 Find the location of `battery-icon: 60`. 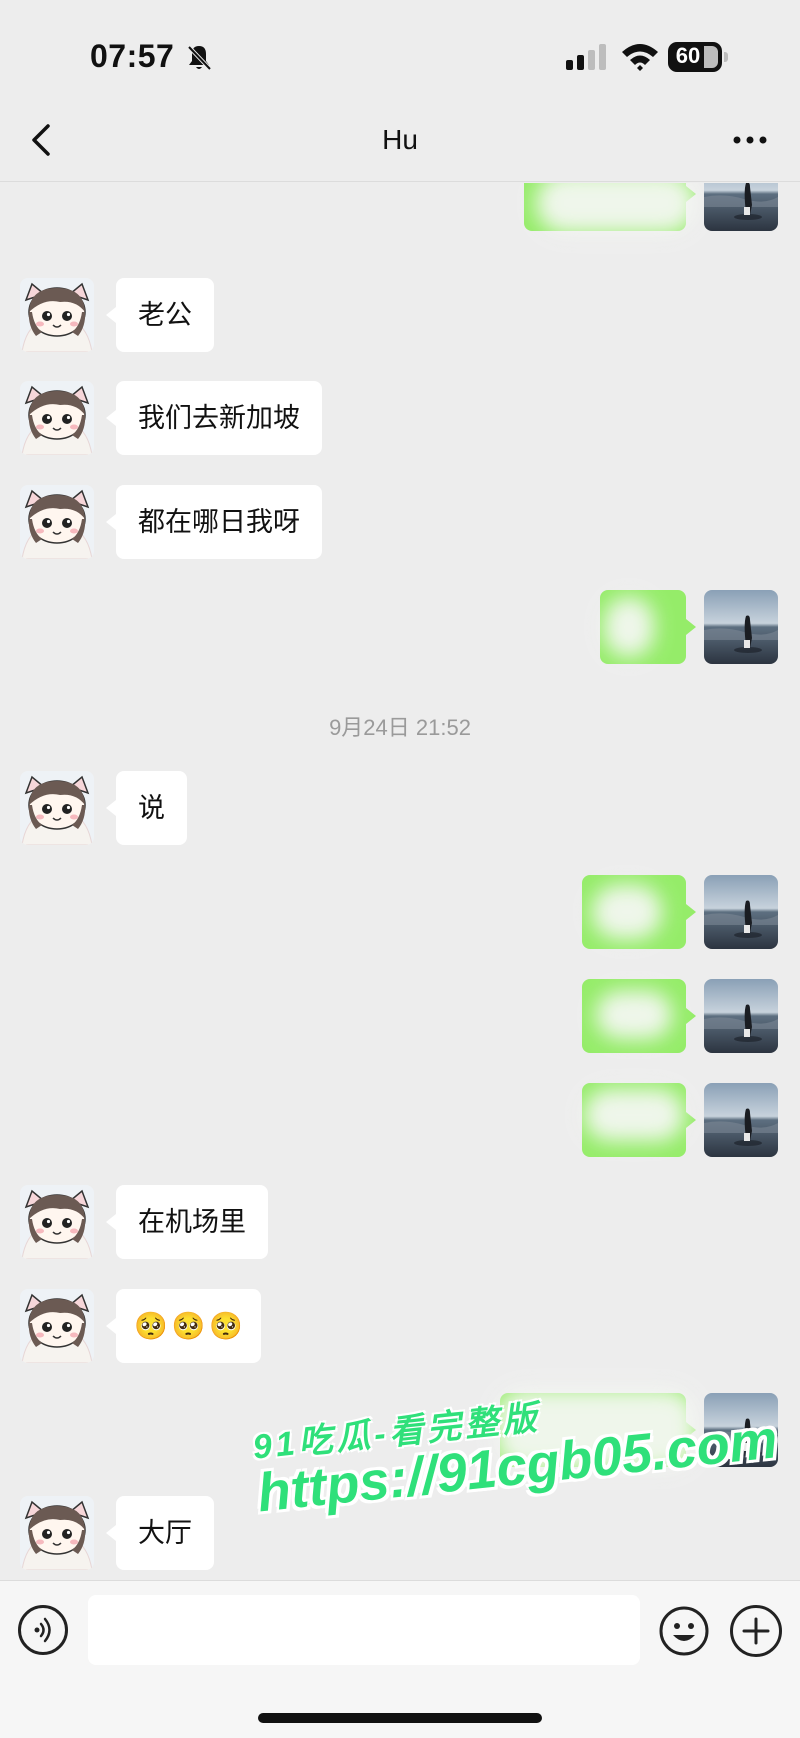

battery-icon: 60 is located at coordinates (698, 57).